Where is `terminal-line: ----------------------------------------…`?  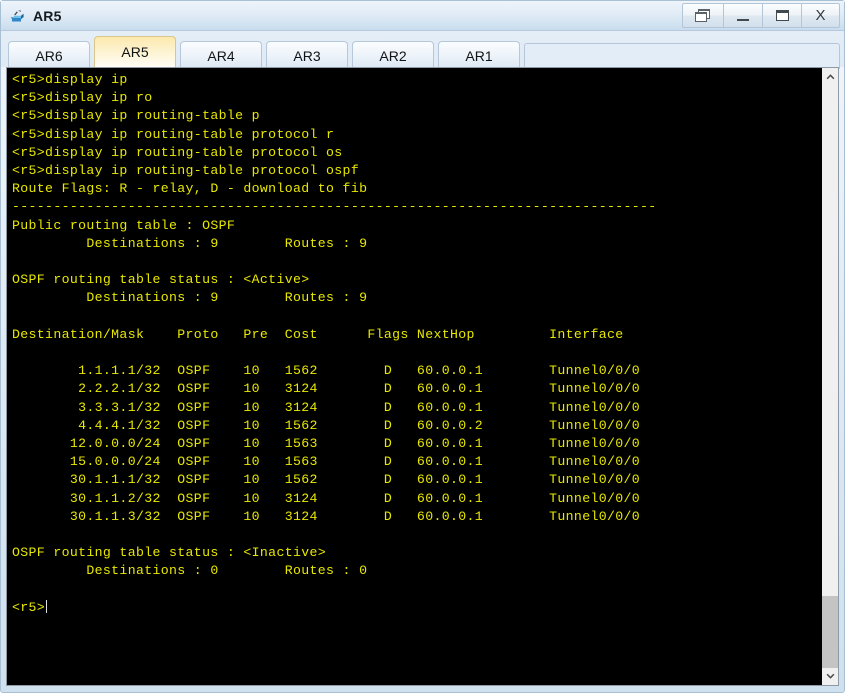
terminal-line: ----------------------------------------… is located at coordinates (334, 207).